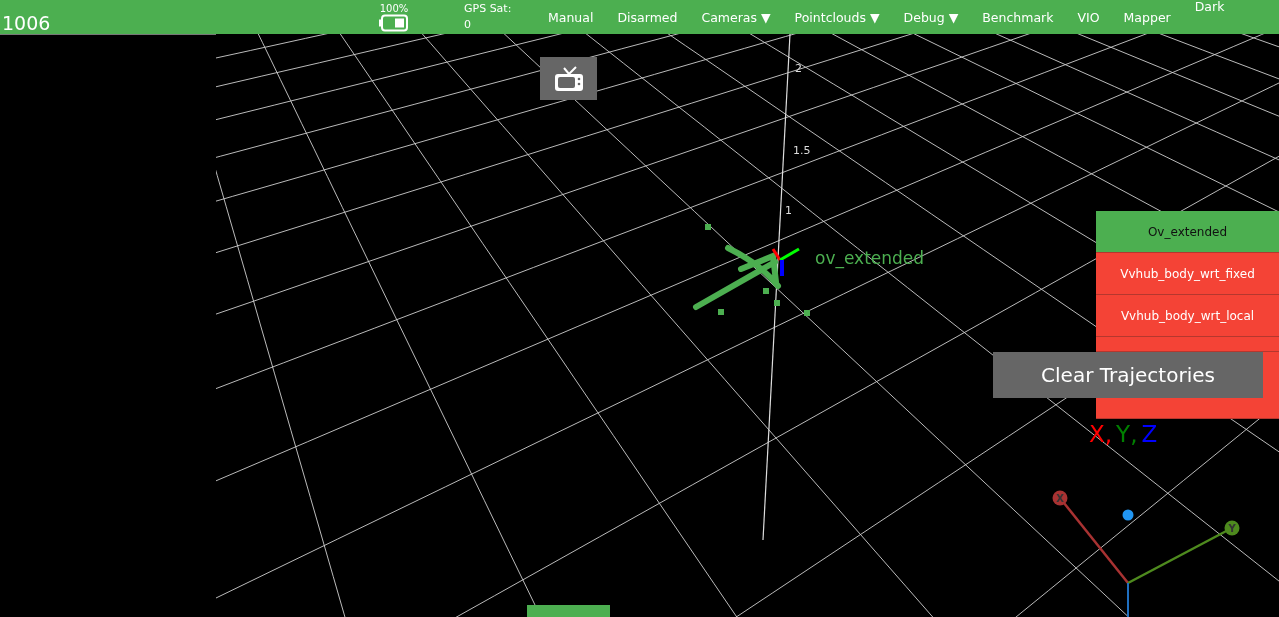  I want to click on axis-legend-label: Y,, so click(1127, 434).